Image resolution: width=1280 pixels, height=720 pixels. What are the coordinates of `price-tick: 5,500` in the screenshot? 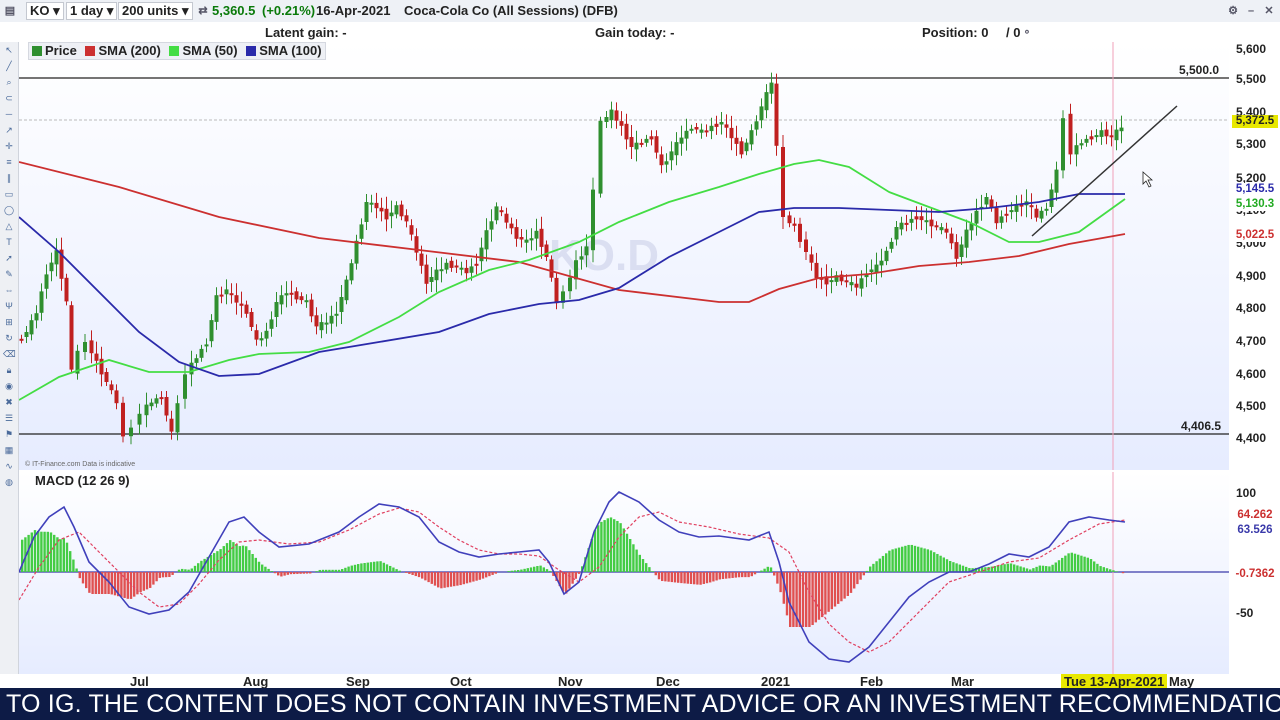 It's located at (1251, 79).